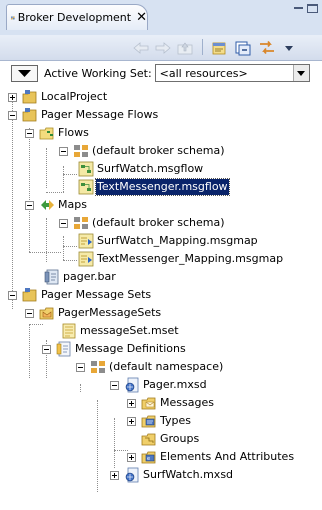  What do you see at coordinates (158, 150) in the screenshot?
I see `tree-item-label: (default broker schema)` at bounding box center [158, 150].